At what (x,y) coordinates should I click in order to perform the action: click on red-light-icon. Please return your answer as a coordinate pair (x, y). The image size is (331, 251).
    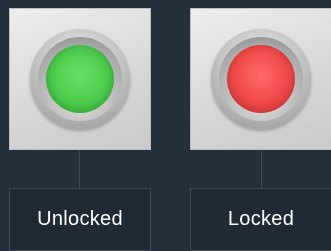
    Looking at the image, I should click on (261, 79).